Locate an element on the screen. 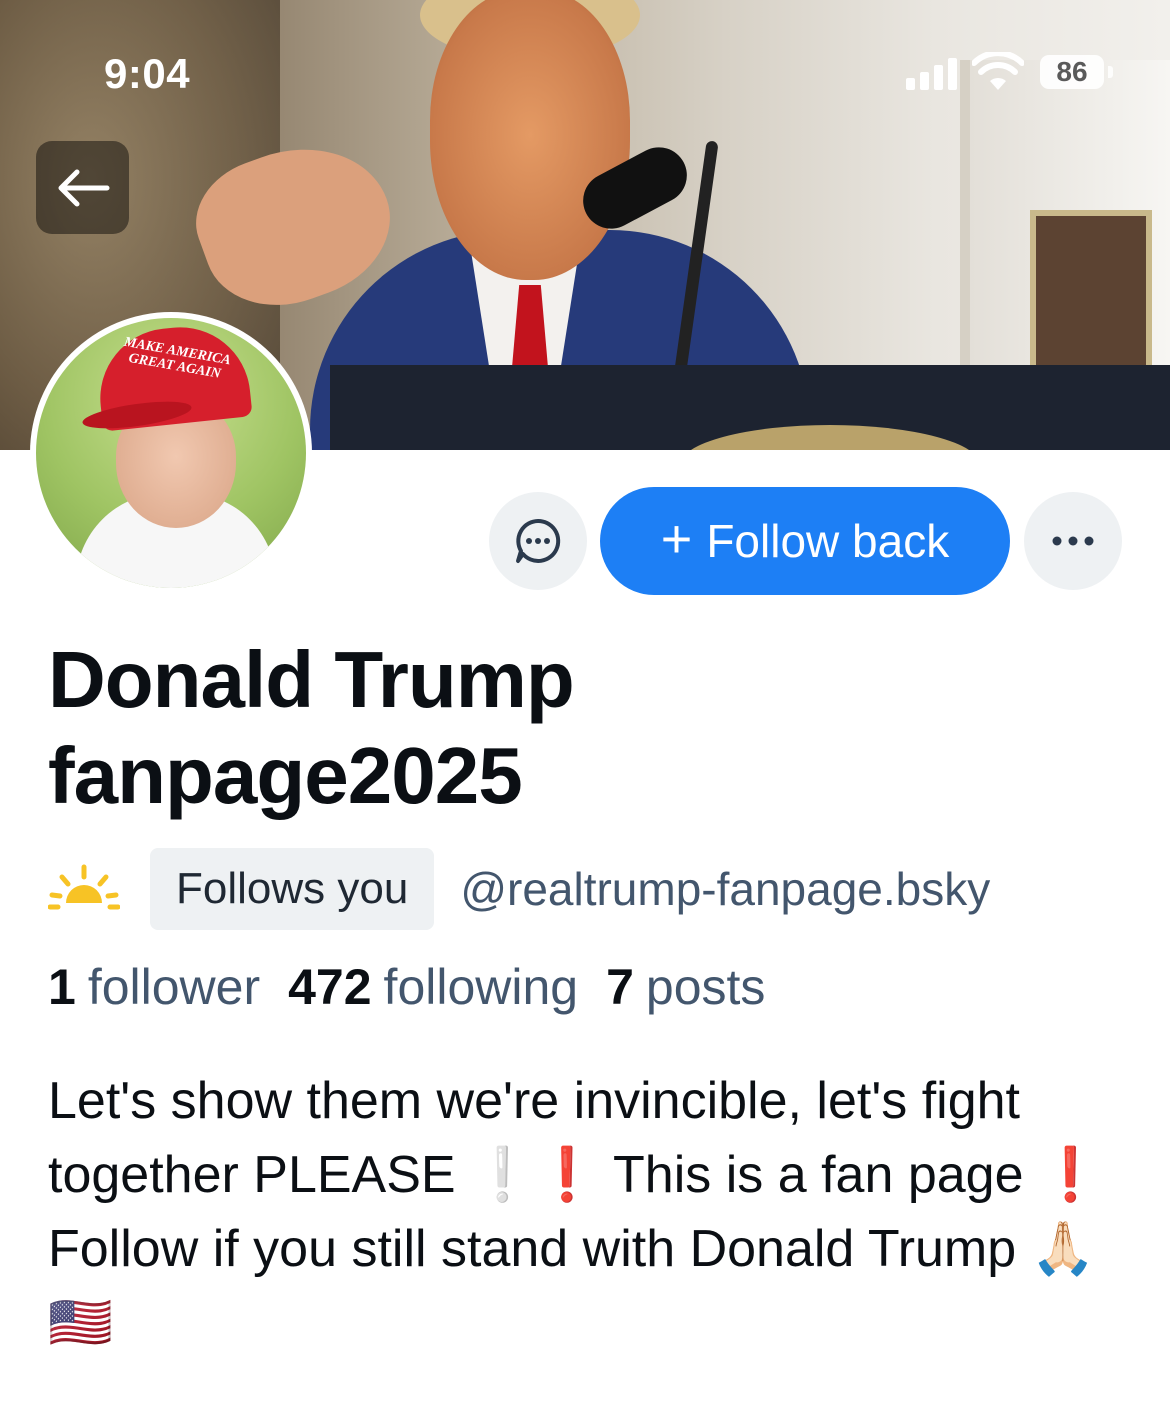 The height and width of the screenshot is (1411, 1170). follow-back-label: Follow back is located at coordinates (828, 541).